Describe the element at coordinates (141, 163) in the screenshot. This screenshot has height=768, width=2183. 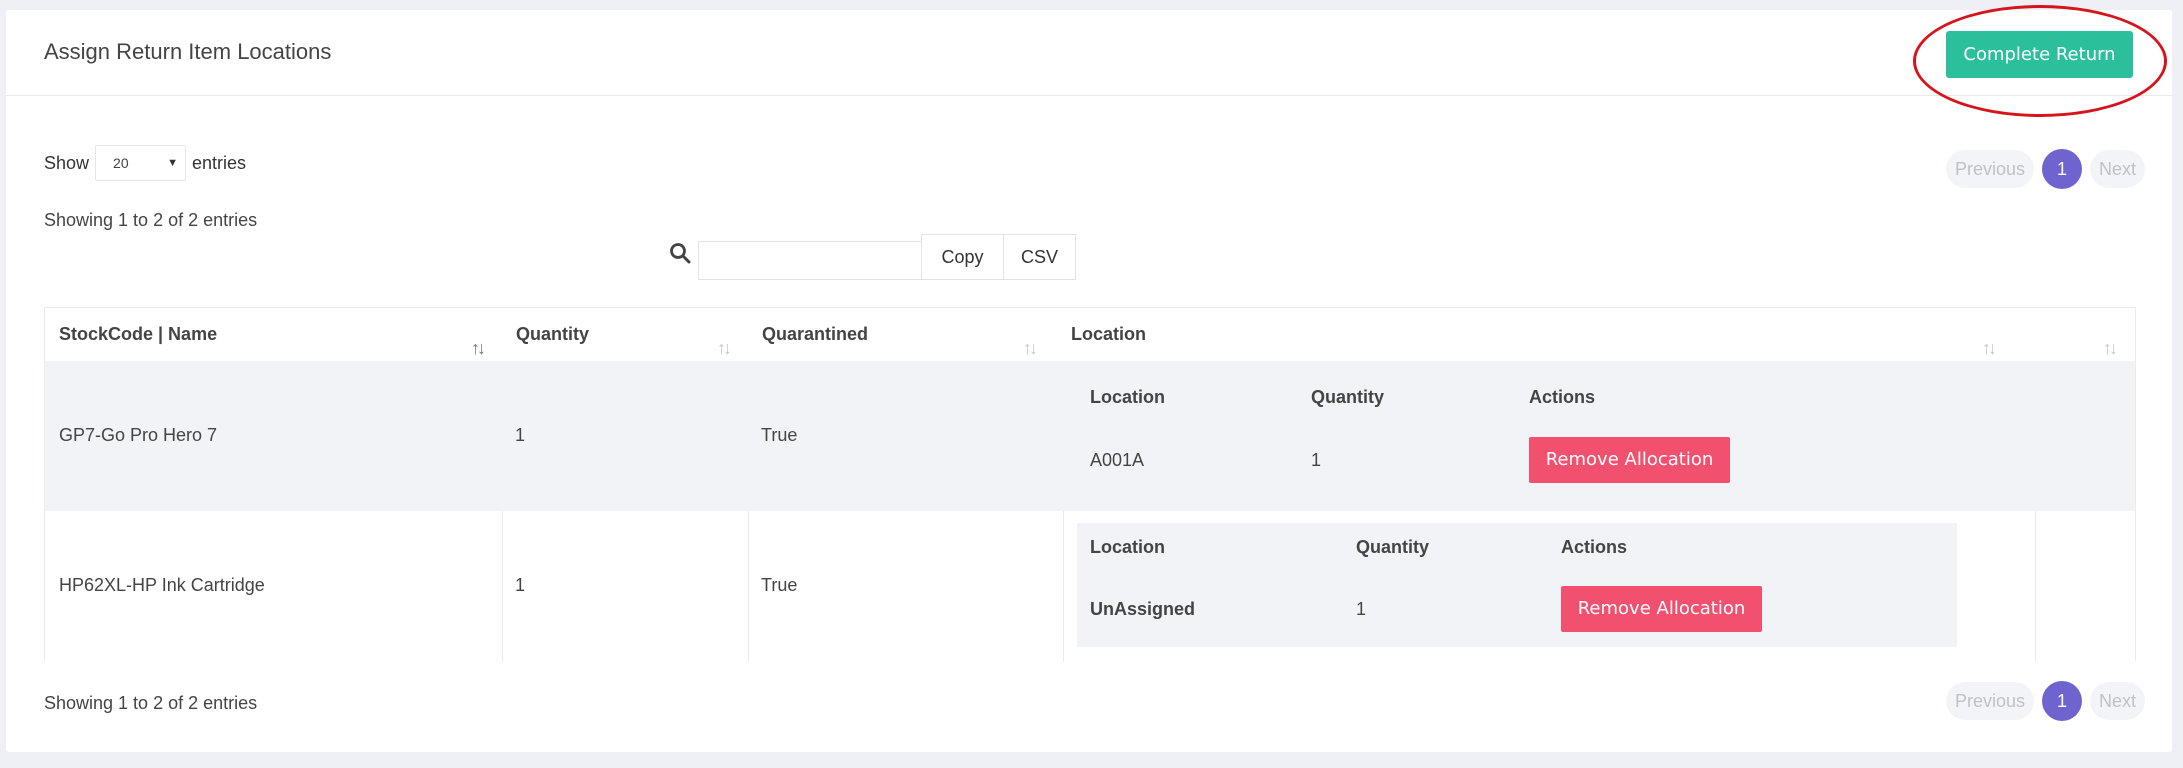
I see `page-length-select: 20 ▼` at that location.